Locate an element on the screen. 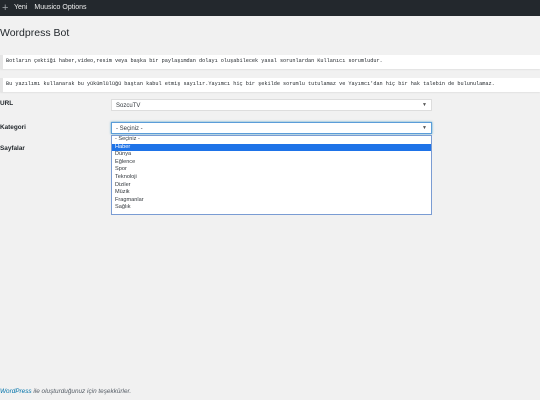 The width and height of the screenshot is (540, 400). new-menu-item: Yeni is located at coordinates (20, 8).